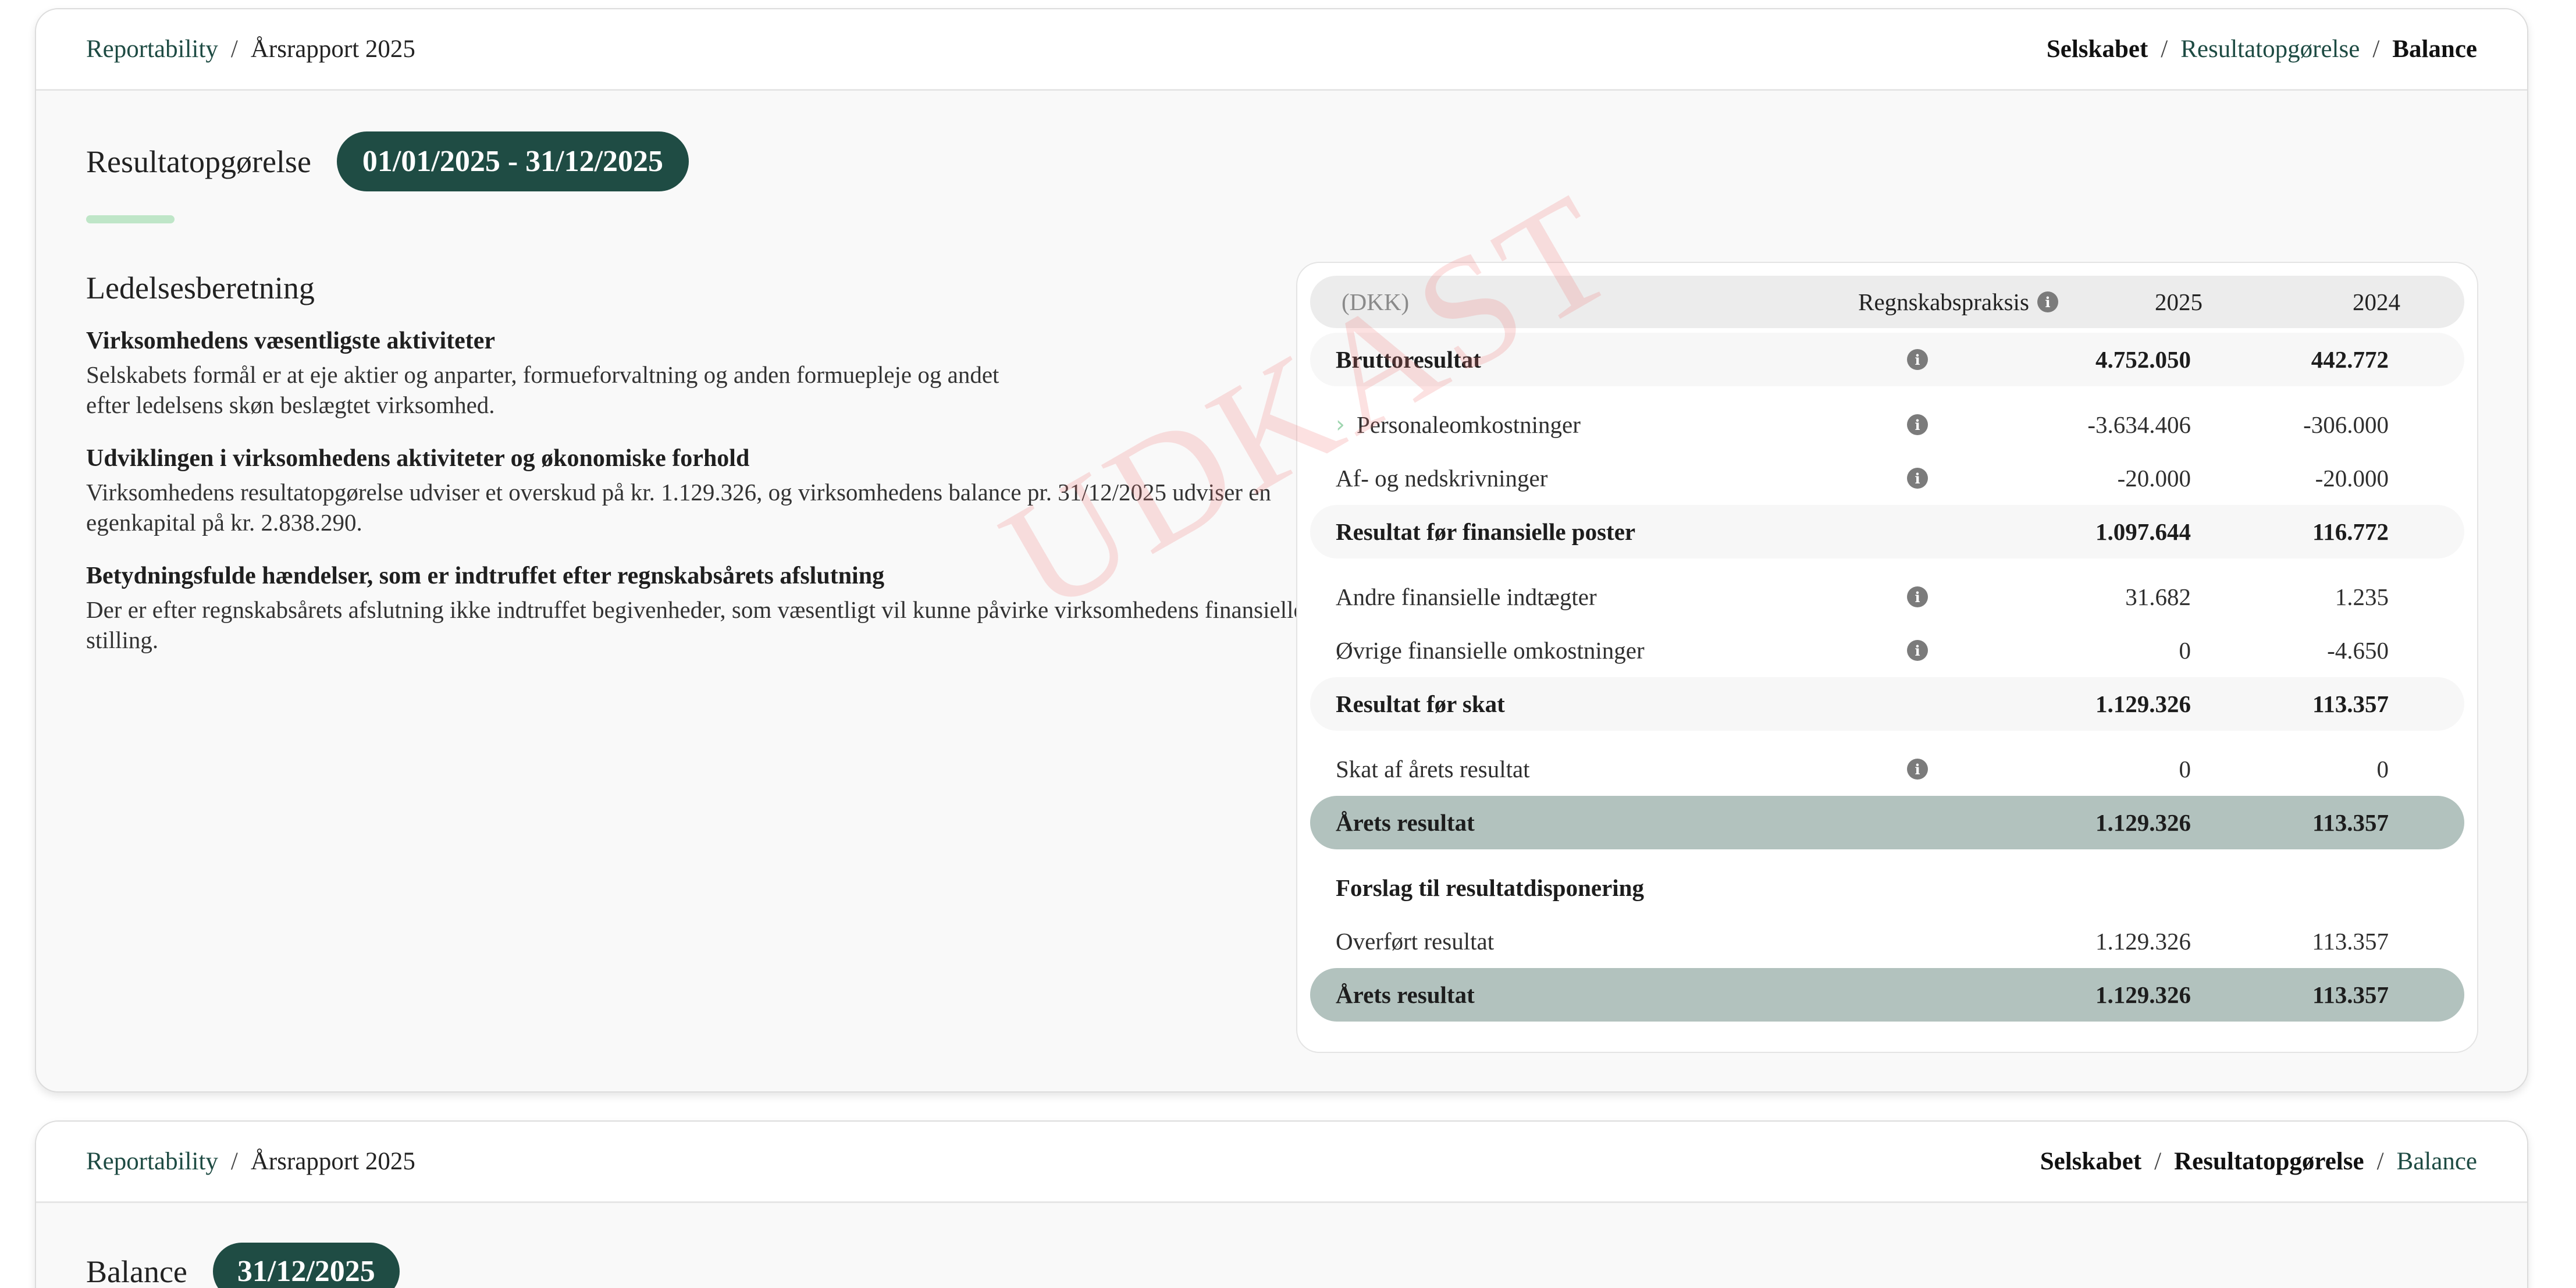 Image resolution: width=2576 pixels, height=1288 pixels. What do you see at coordinates (1469, 425) in the screenshot?
I see `row-label: Personaleomkostninger` at bounding box center [1469, 425].